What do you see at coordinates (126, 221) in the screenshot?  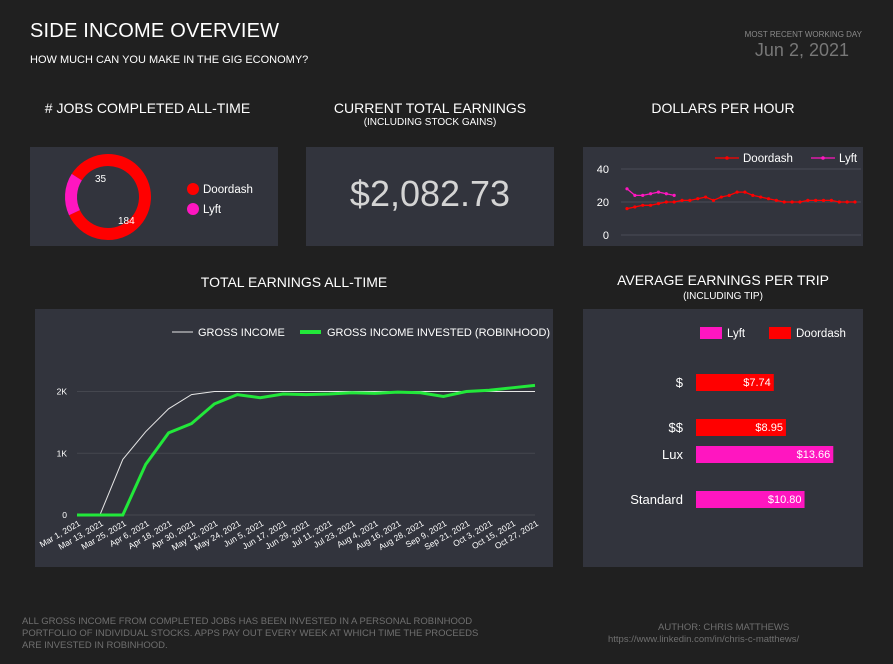 I see `donut-label-doordash: 184` at bounding box center [126, 221].